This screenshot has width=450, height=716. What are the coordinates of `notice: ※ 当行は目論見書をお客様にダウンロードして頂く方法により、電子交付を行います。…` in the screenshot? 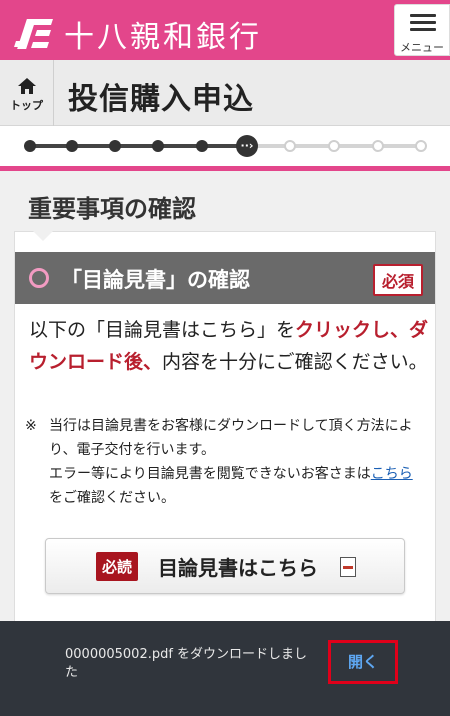 It's located at (225, 462).